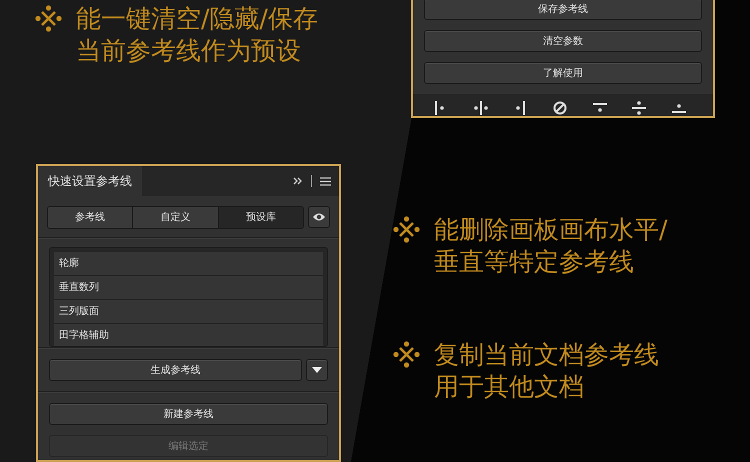 The width and height of the screenshot is (750, 462). I want to click on panel-button: 了解使用, so click(563, 73).